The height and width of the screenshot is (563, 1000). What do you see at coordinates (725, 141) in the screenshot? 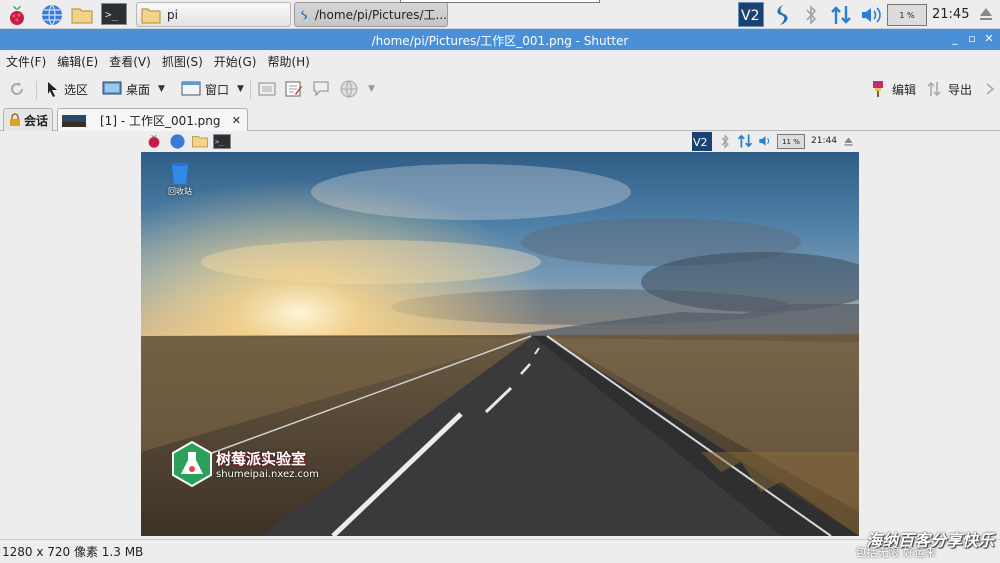
I see `preview-bluetooth-icon` at bounding box center [725, 141].